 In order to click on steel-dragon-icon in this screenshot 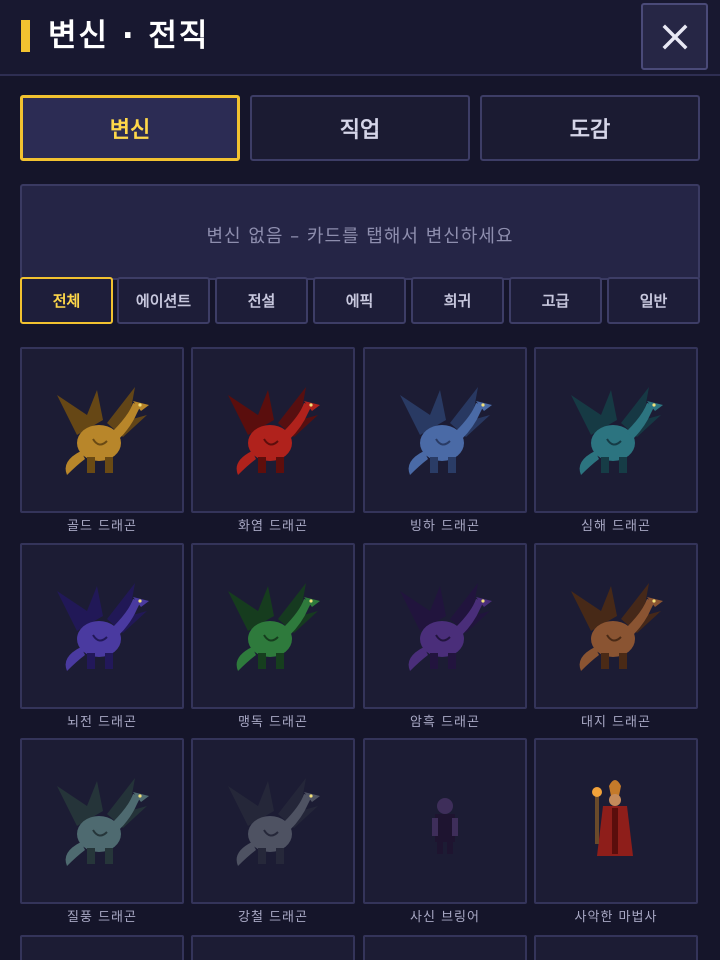, I will do `click(274, 822)`.